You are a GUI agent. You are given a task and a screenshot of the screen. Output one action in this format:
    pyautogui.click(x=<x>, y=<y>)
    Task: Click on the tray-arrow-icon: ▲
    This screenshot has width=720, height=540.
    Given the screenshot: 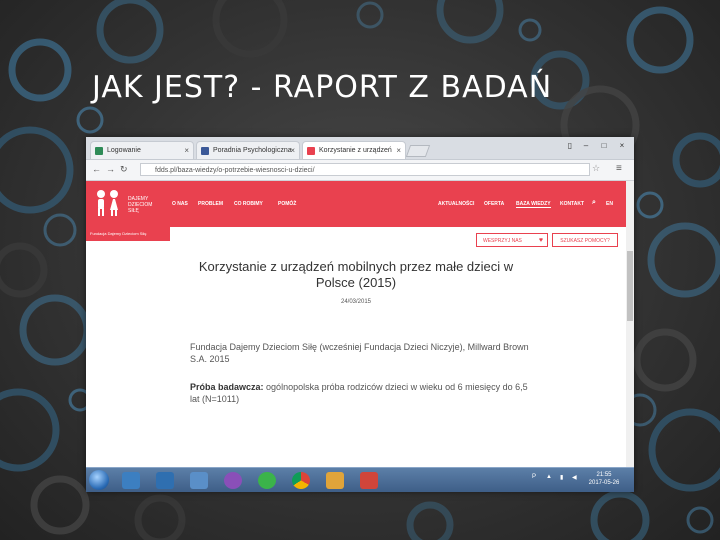 What is the action you would take?
    pyautogui.click(x=549, y=477)
    